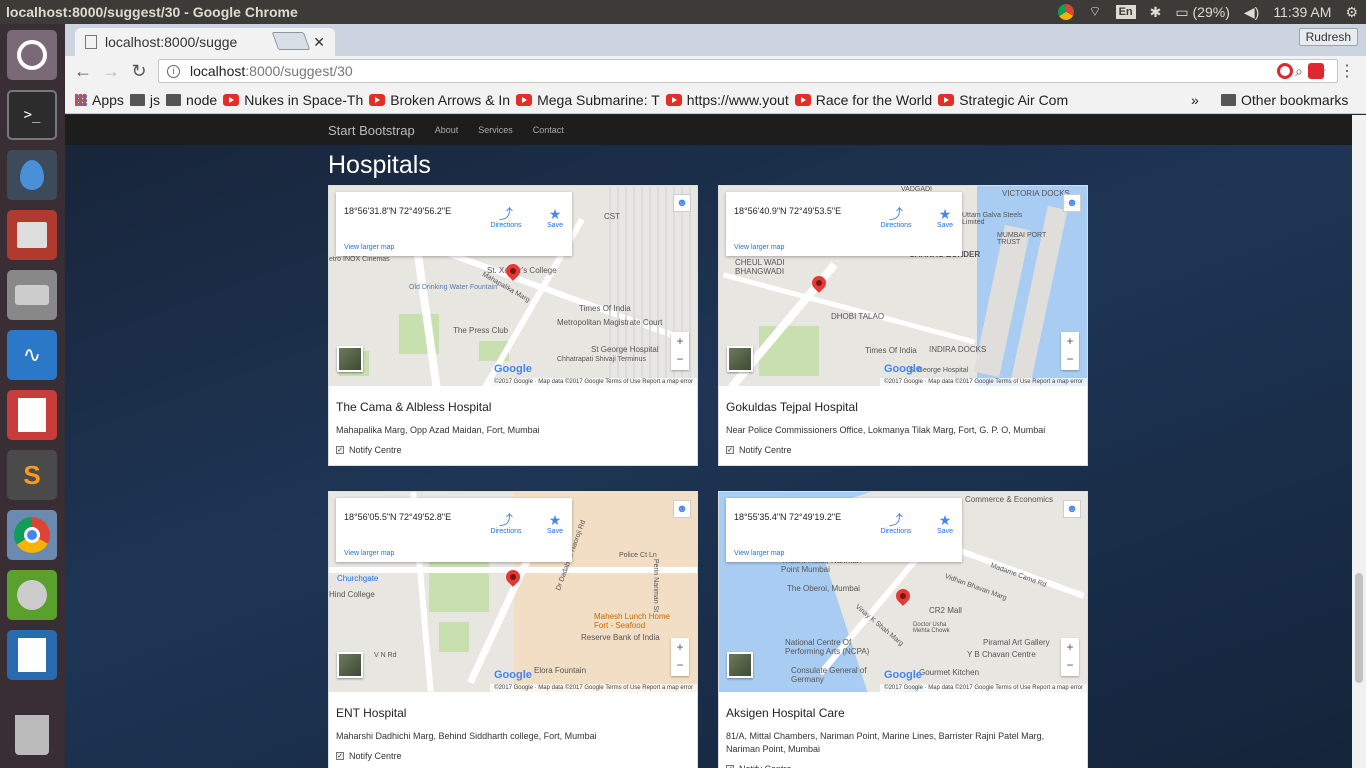 This screenshot has height=768, width=1366. What do you see at coordinates (139, 71) in the screenshot?
I see `reload-icon: ↻` at bounding box center [139, 71].